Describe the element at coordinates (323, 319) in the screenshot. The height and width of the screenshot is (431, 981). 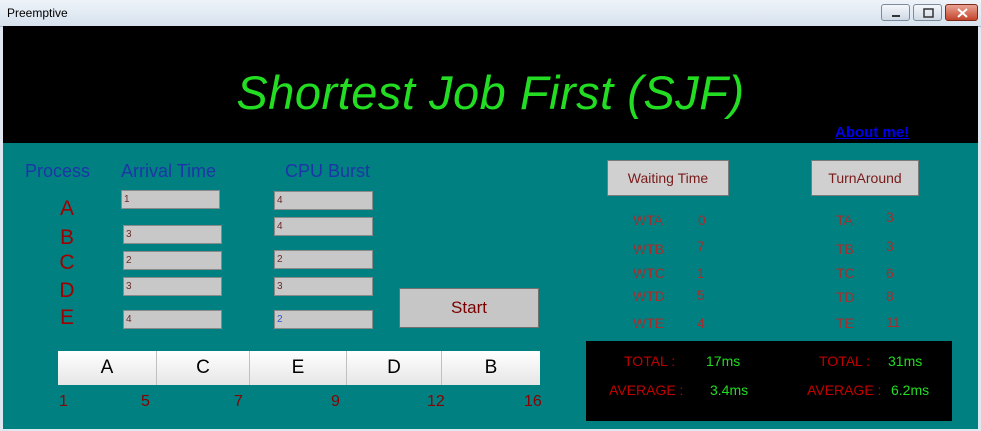
I see `burst-input-e` at that location.